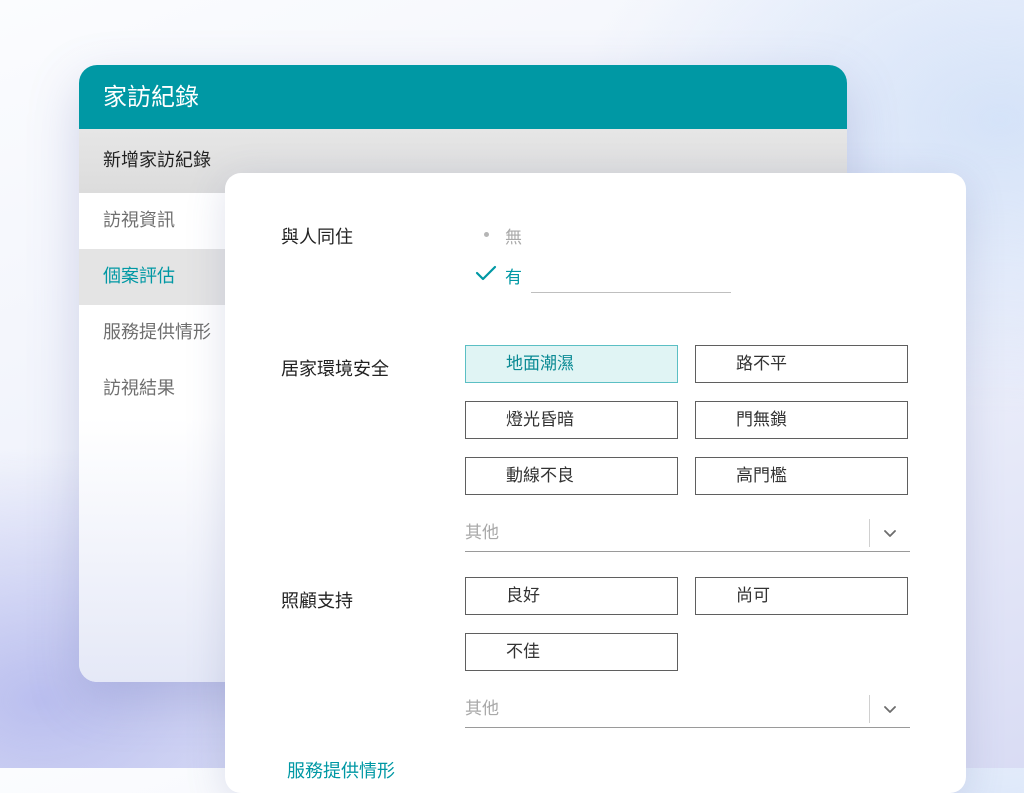 This screenshot has height=793, width=1024. Describe the element at coordinates (801, 596) in the screenshot. I see `care-support-option-fair: 尚可` at that location.